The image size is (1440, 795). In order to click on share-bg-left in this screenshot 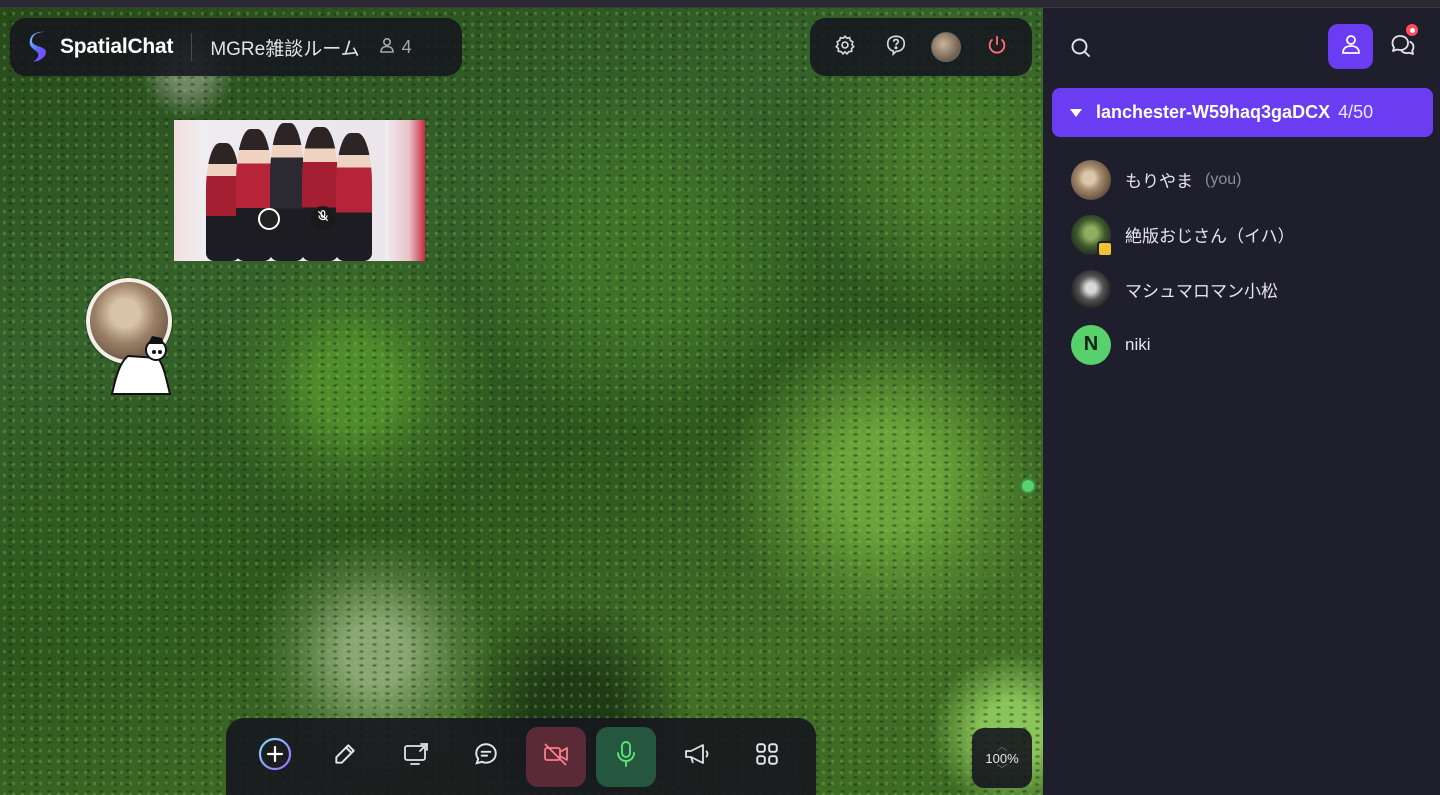, I will do `click(189, 190)`.